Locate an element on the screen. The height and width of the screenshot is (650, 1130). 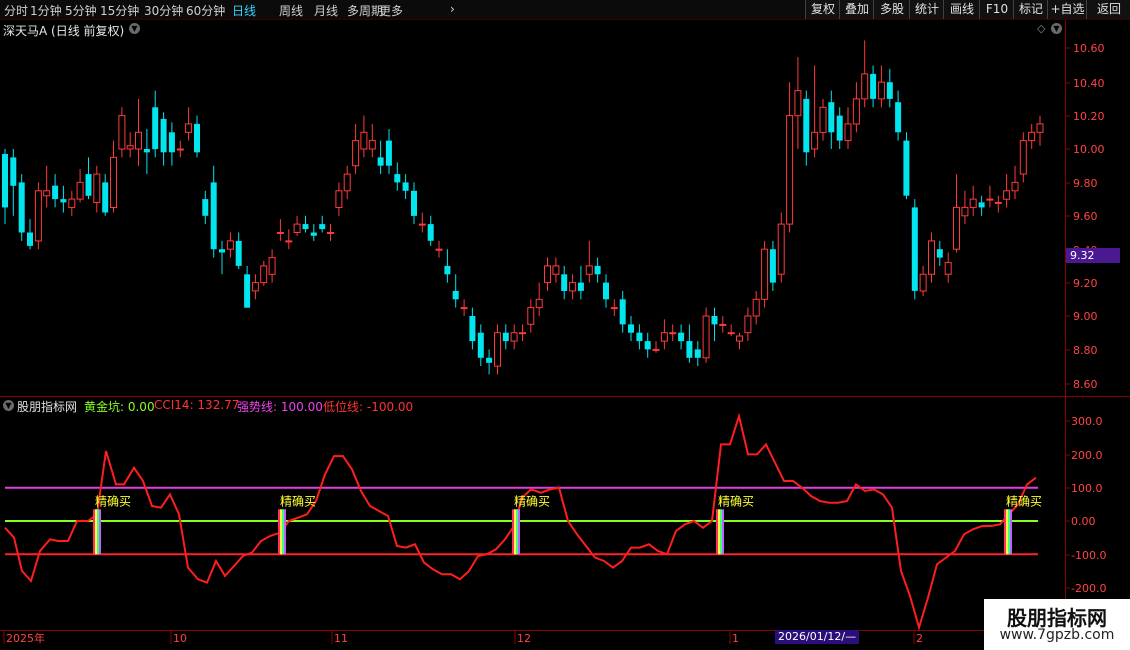
price-label-1: 10.40 is located at coordinates (1089, 83).